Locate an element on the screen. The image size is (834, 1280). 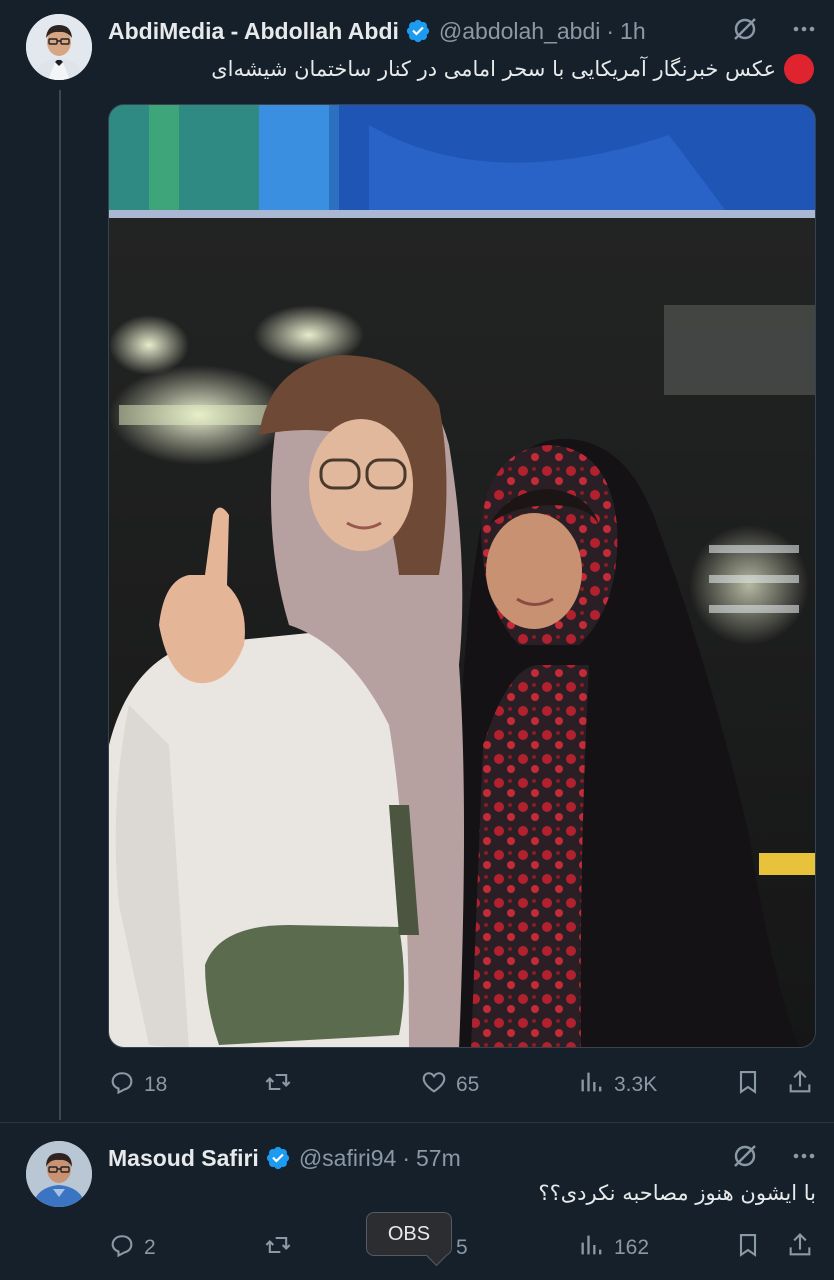
like-count: 5 is located at coordinates (462, 1247).